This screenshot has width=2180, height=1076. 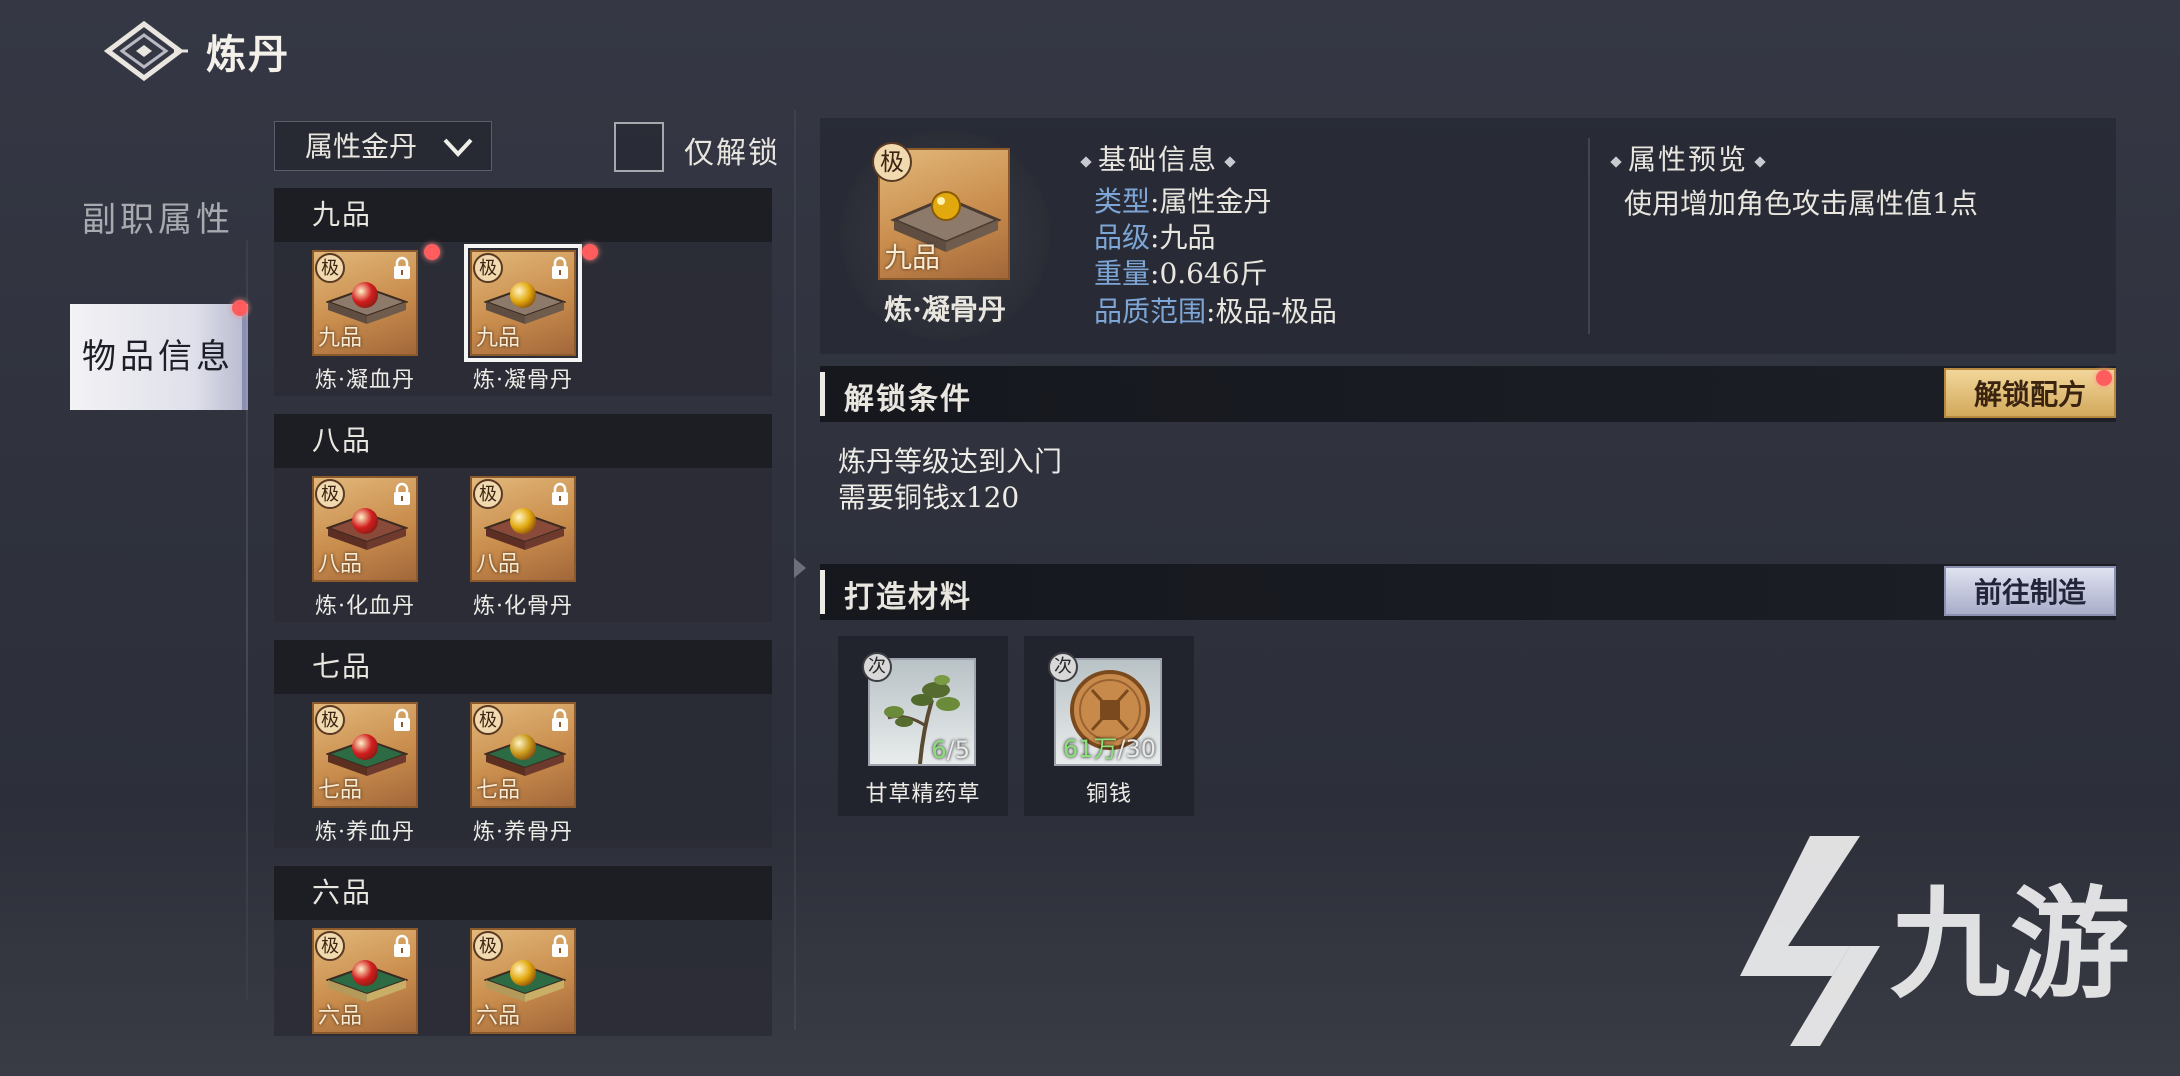 I want to click on watermark-text: 九游, so click(x=2010, y=945).